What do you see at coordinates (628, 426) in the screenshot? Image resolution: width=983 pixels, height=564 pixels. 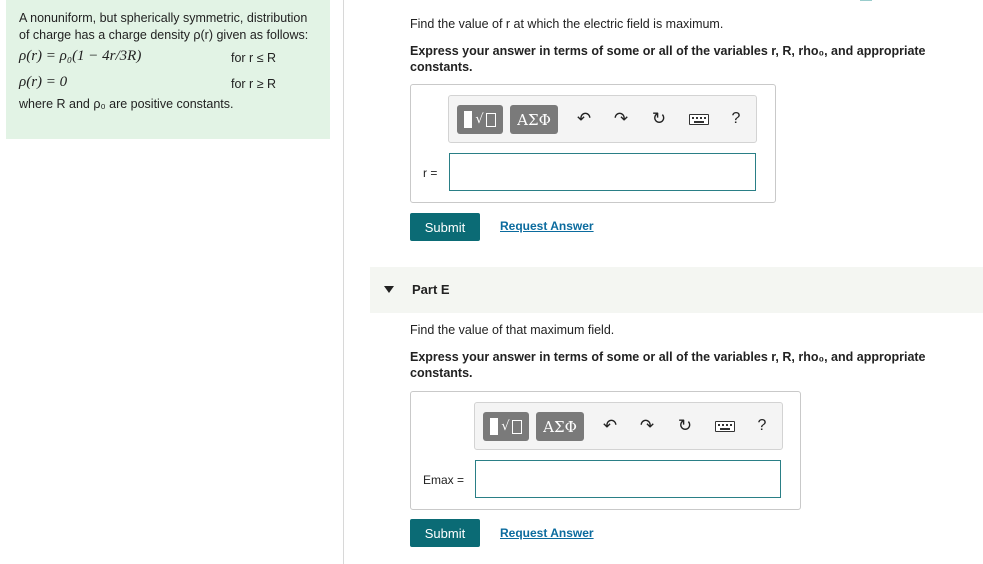 I see `part-e-math-toolbar: √ ΑΣΦ ↶ ↷ ↻ ?` at bounding box center [628, 426].